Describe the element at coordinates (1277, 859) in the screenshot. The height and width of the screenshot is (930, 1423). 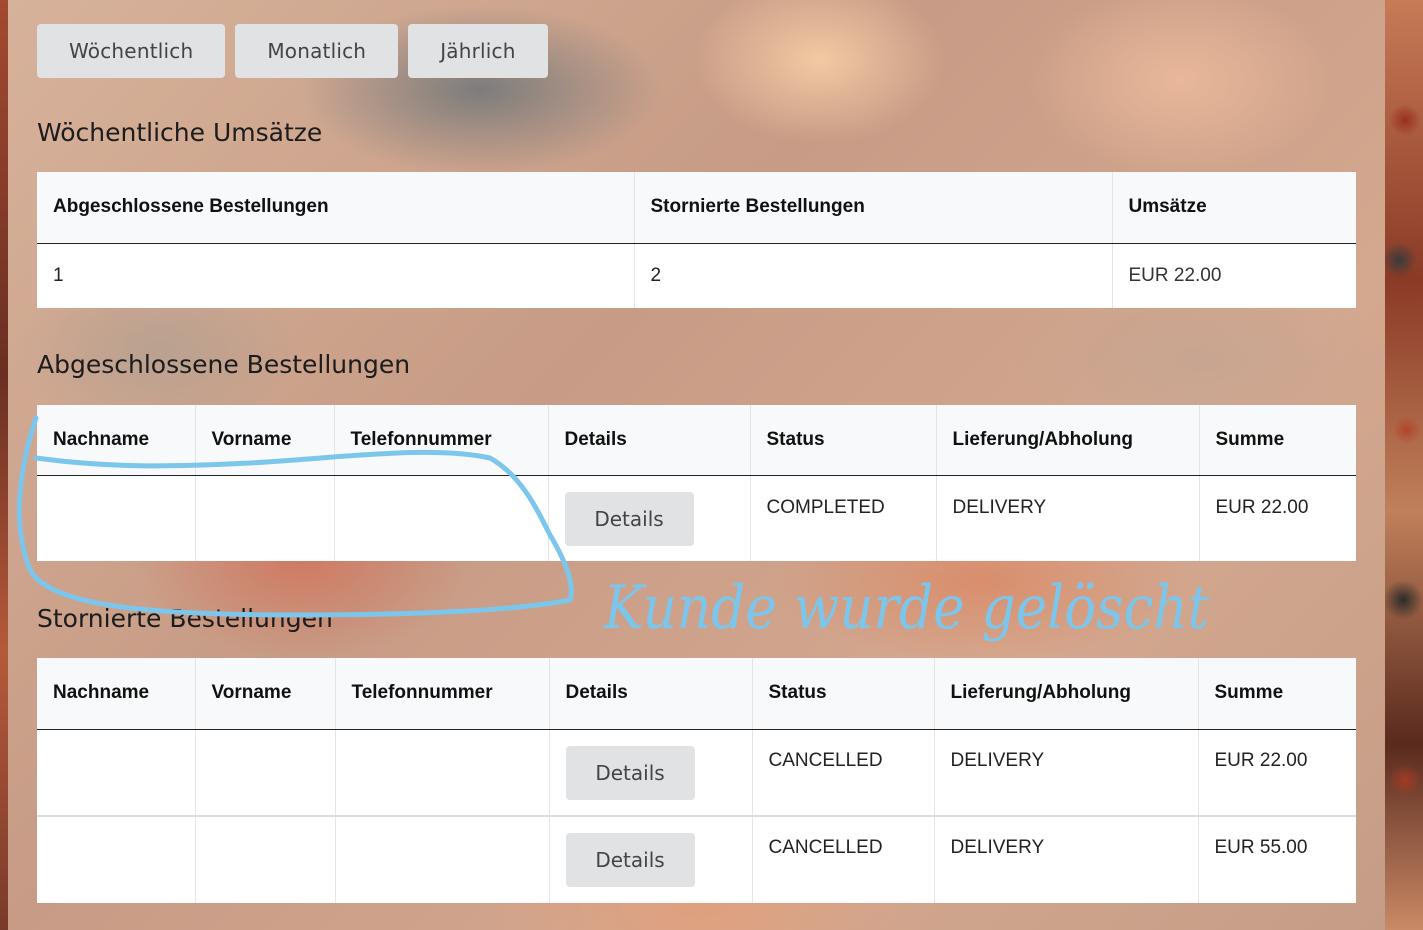
I see `total-cell: EUR 55.00` at that location.